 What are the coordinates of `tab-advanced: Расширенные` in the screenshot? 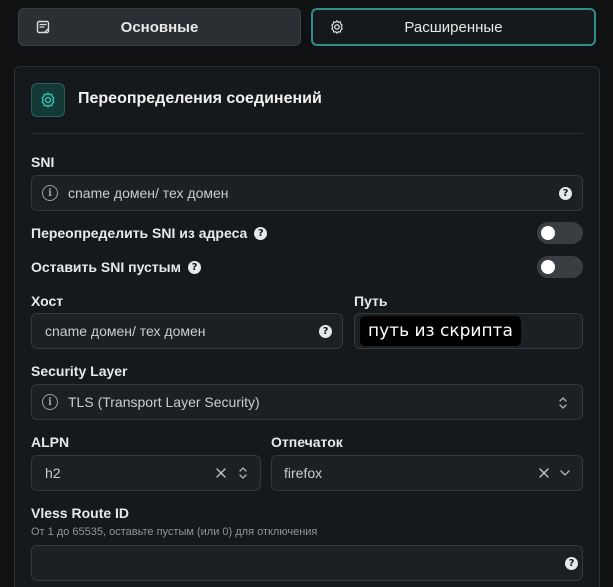 It's located at (453, 27).